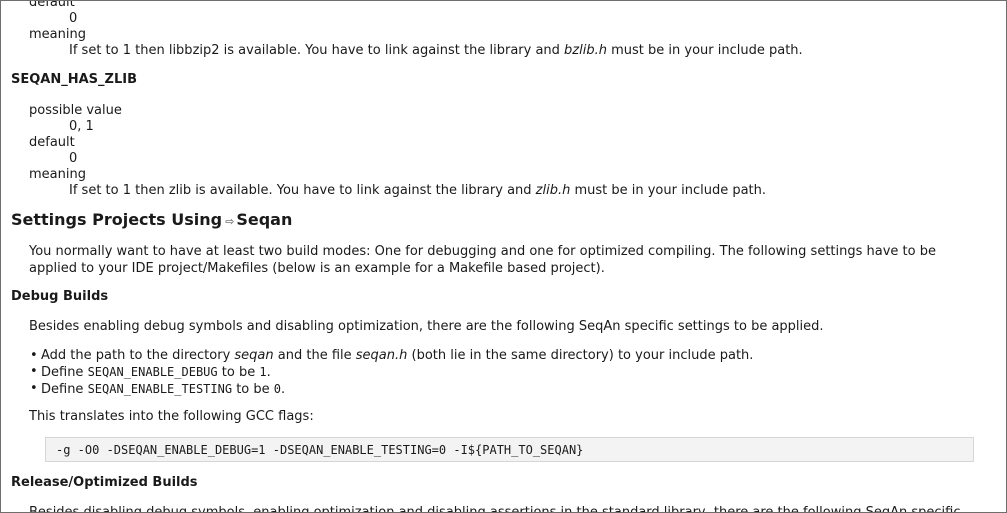  I want to click on list-item: Define SEQAN_ENABLE_TESTING to be 0., so click(377, 389).